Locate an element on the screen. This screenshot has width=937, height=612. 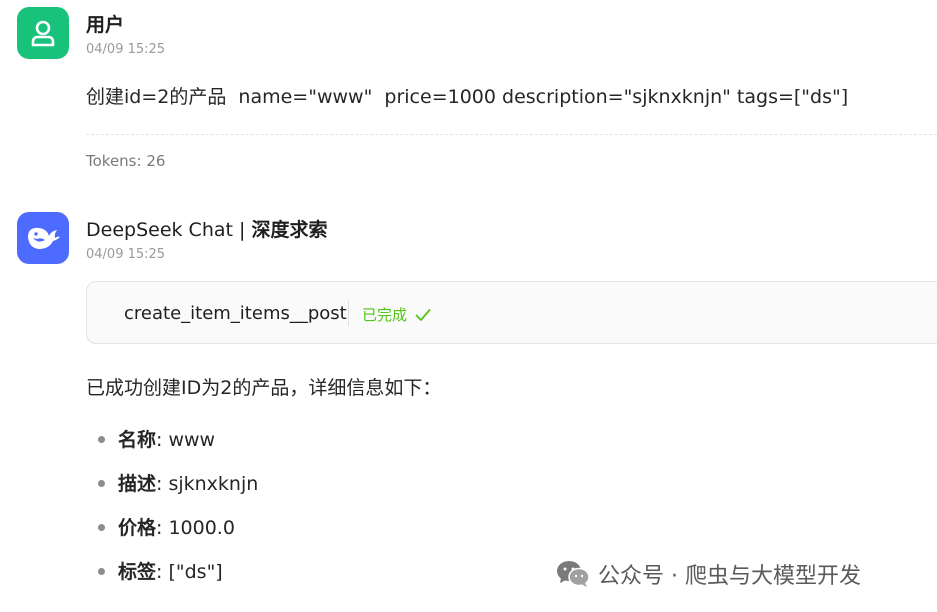
bot-timestamp: 04/09 15:25 is located at coordinates (126, 254).